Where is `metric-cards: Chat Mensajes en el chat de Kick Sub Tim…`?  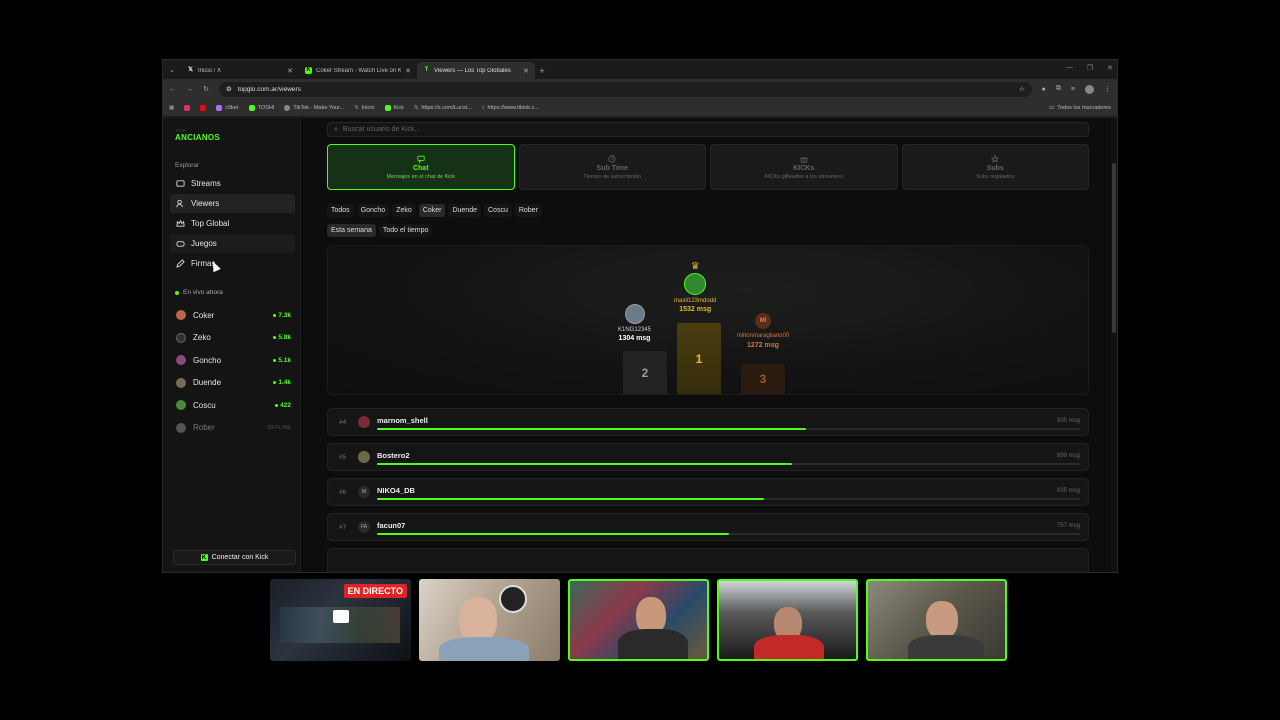 metric-cards: Chat Mensajes en el chat de Kick Sub Tim… is located at coordinates (708, 167).